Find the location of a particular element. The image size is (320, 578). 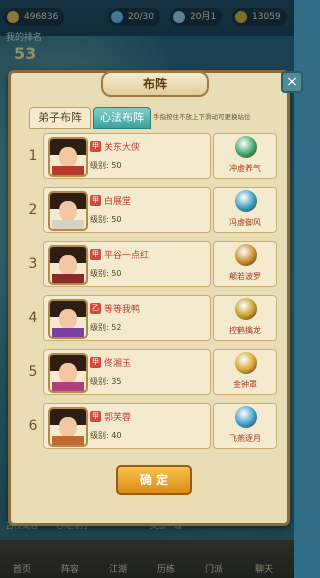

skill-card: 控鹤擒龙 is located at coordinates (245, 318).